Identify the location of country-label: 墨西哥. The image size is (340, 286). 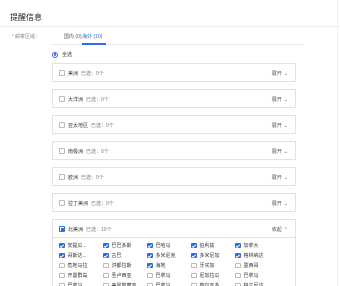
(251, 266).